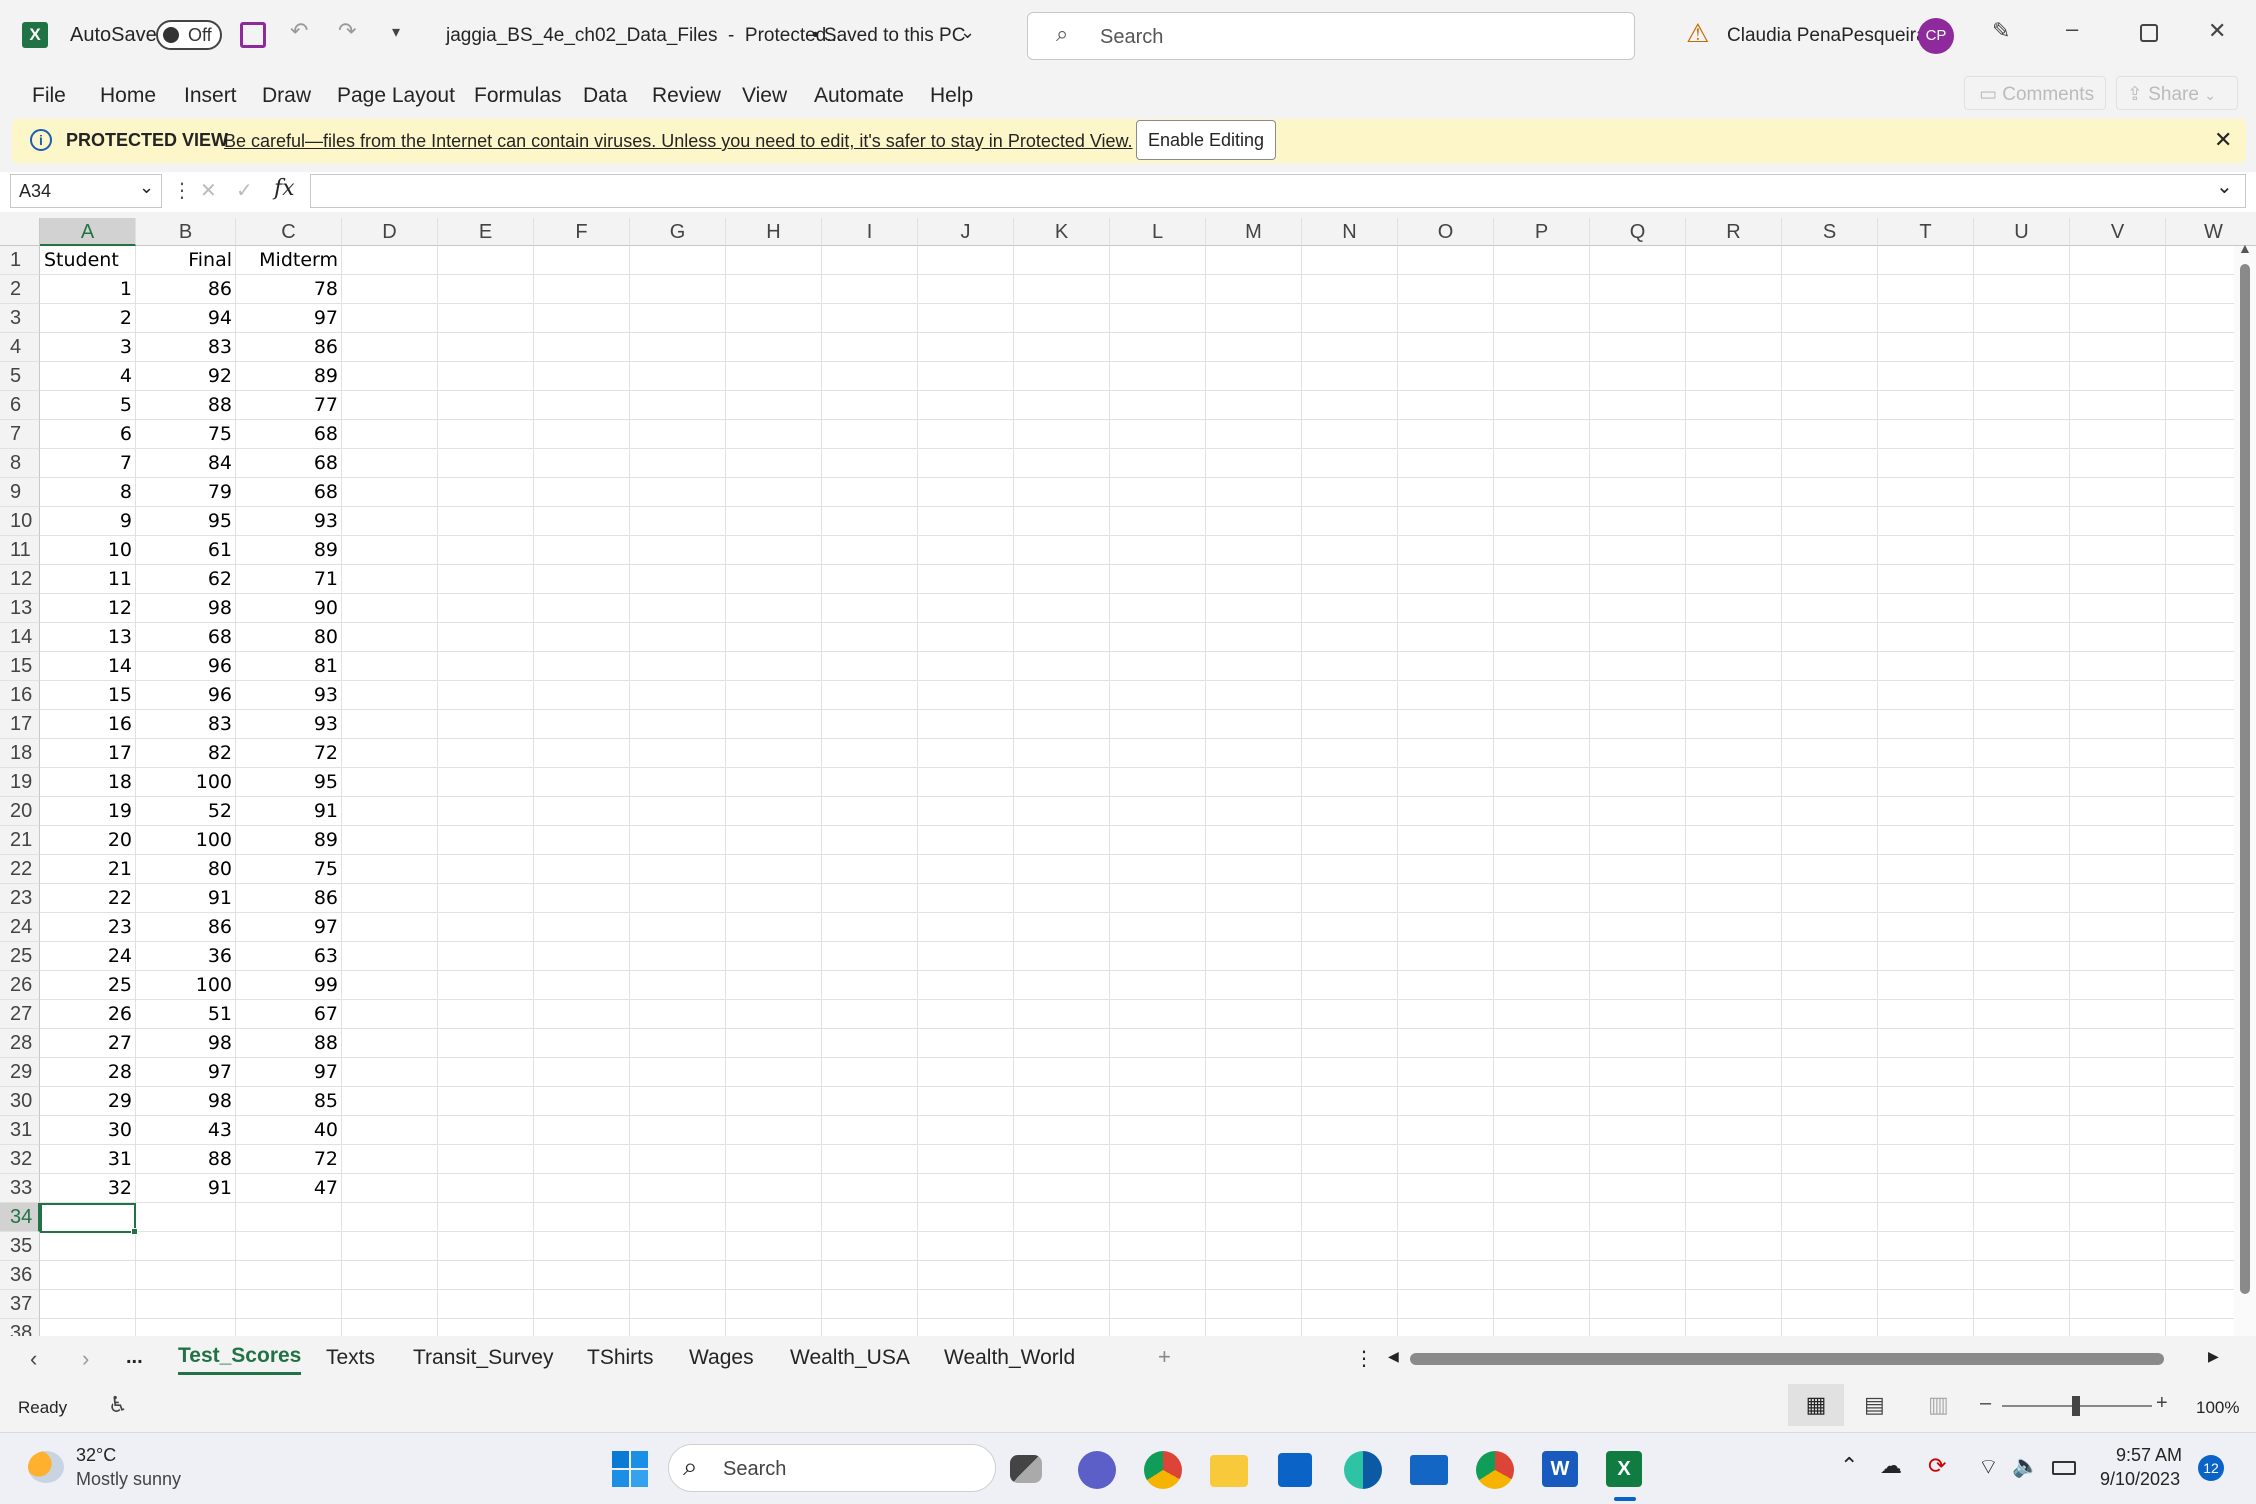 The width and height of the screenshot is (2256, 1504). What do you see at coordinates (20, 492) in the screenshot?
I see `row-header-9: 9` at bounding box center [20, 492].